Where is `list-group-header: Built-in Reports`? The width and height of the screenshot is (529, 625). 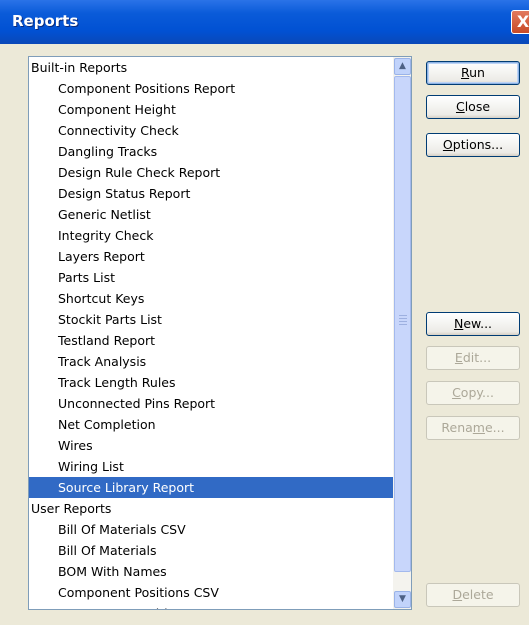 list-group-header: Built-in Reports is located at coordinates (211, 67).